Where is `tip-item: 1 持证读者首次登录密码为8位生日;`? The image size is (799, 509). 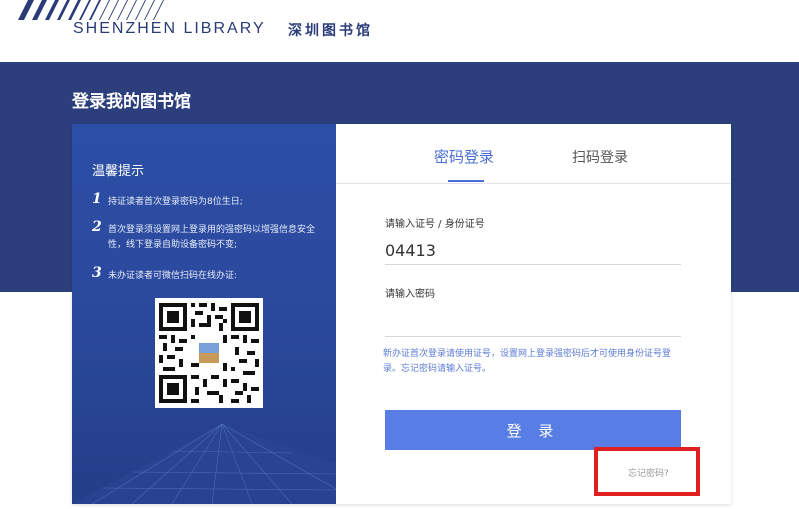
tip-item: 1 持证读者首次登录密码为8位生日; is located at coordinates (207, 200).